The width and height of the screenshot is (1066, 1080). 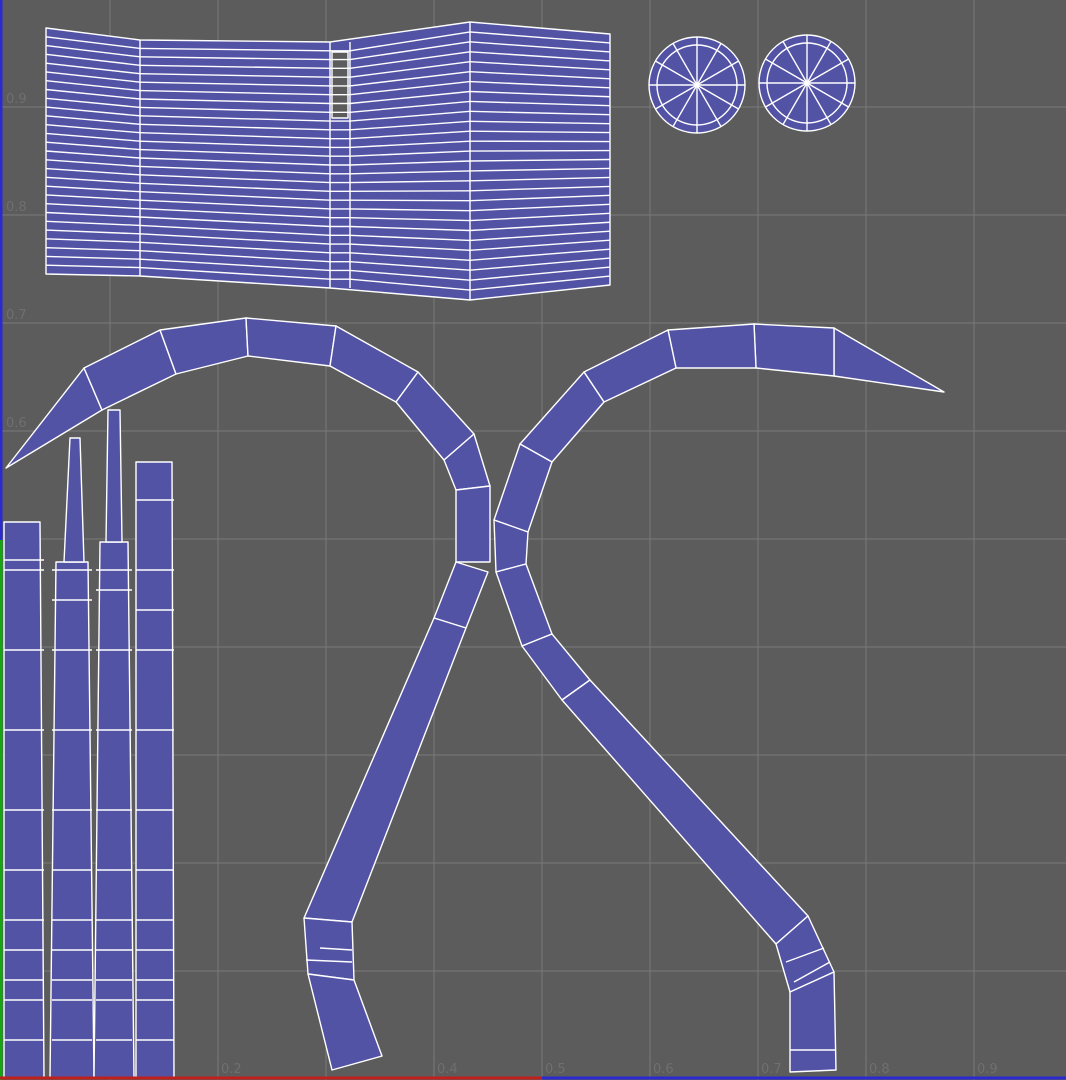 What do you see at coordinates (987, 1069) in the screenshot?
I see `u-tick-label: 0.9` at bounding box center [987, 1069].